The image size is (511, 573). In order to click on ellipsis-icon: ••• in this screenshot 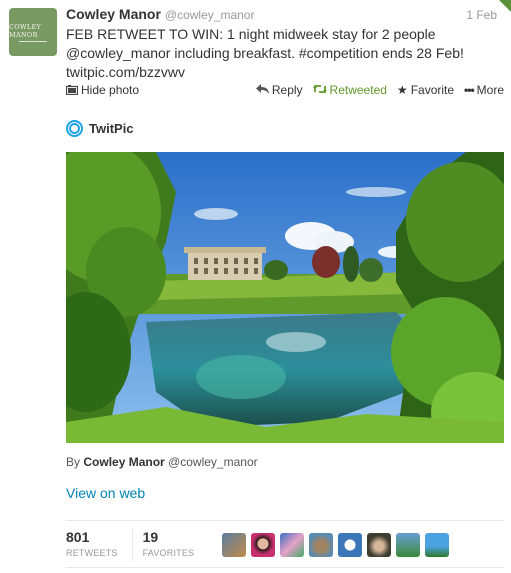, I will do `click(469, 90)`.